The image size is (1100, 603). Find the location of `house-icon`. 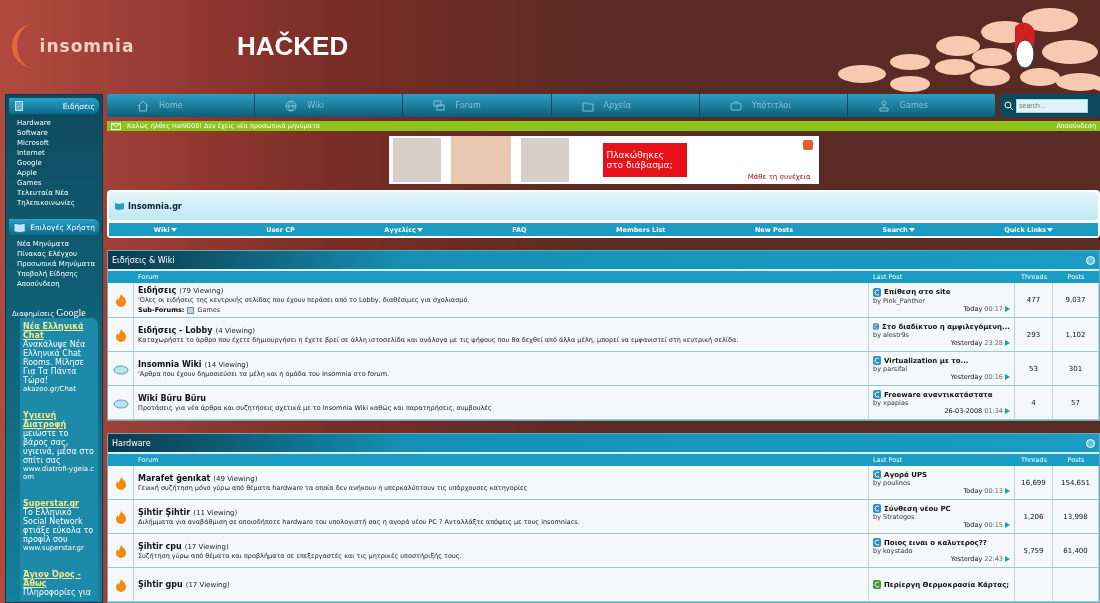

house-icon is located at coordinates (143, 105).